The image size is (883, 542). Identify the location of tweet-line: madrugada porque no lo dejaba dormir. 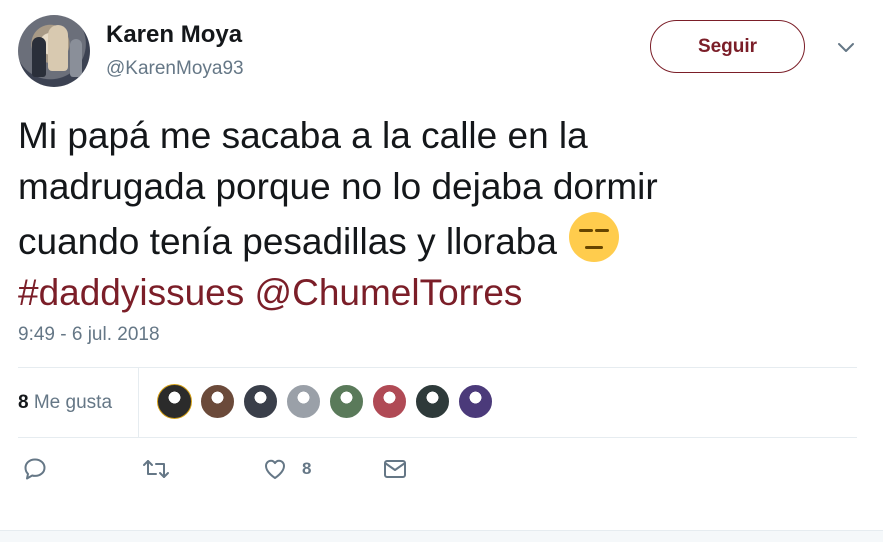
(338, 186).